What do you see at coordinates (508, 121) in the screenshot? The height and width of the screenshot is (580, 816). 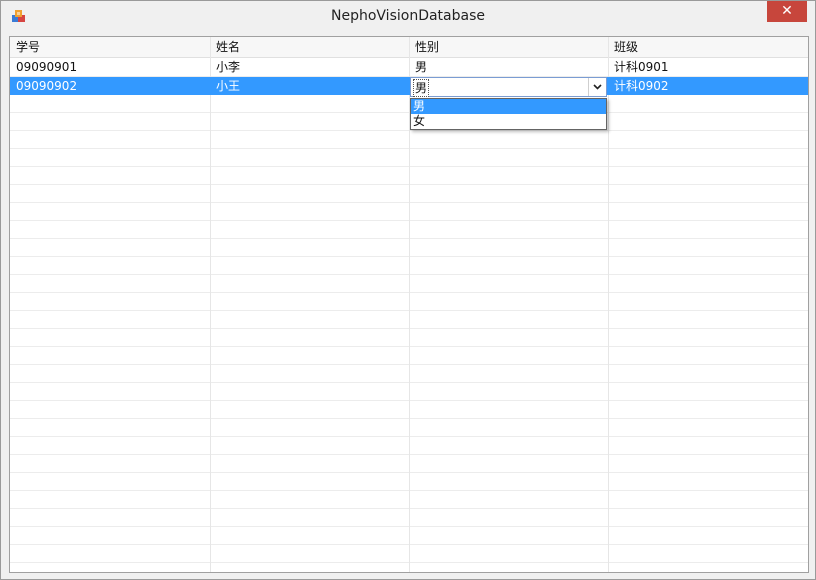 I see `dropdown-option-female: 女` at bounding box center [508, 121].